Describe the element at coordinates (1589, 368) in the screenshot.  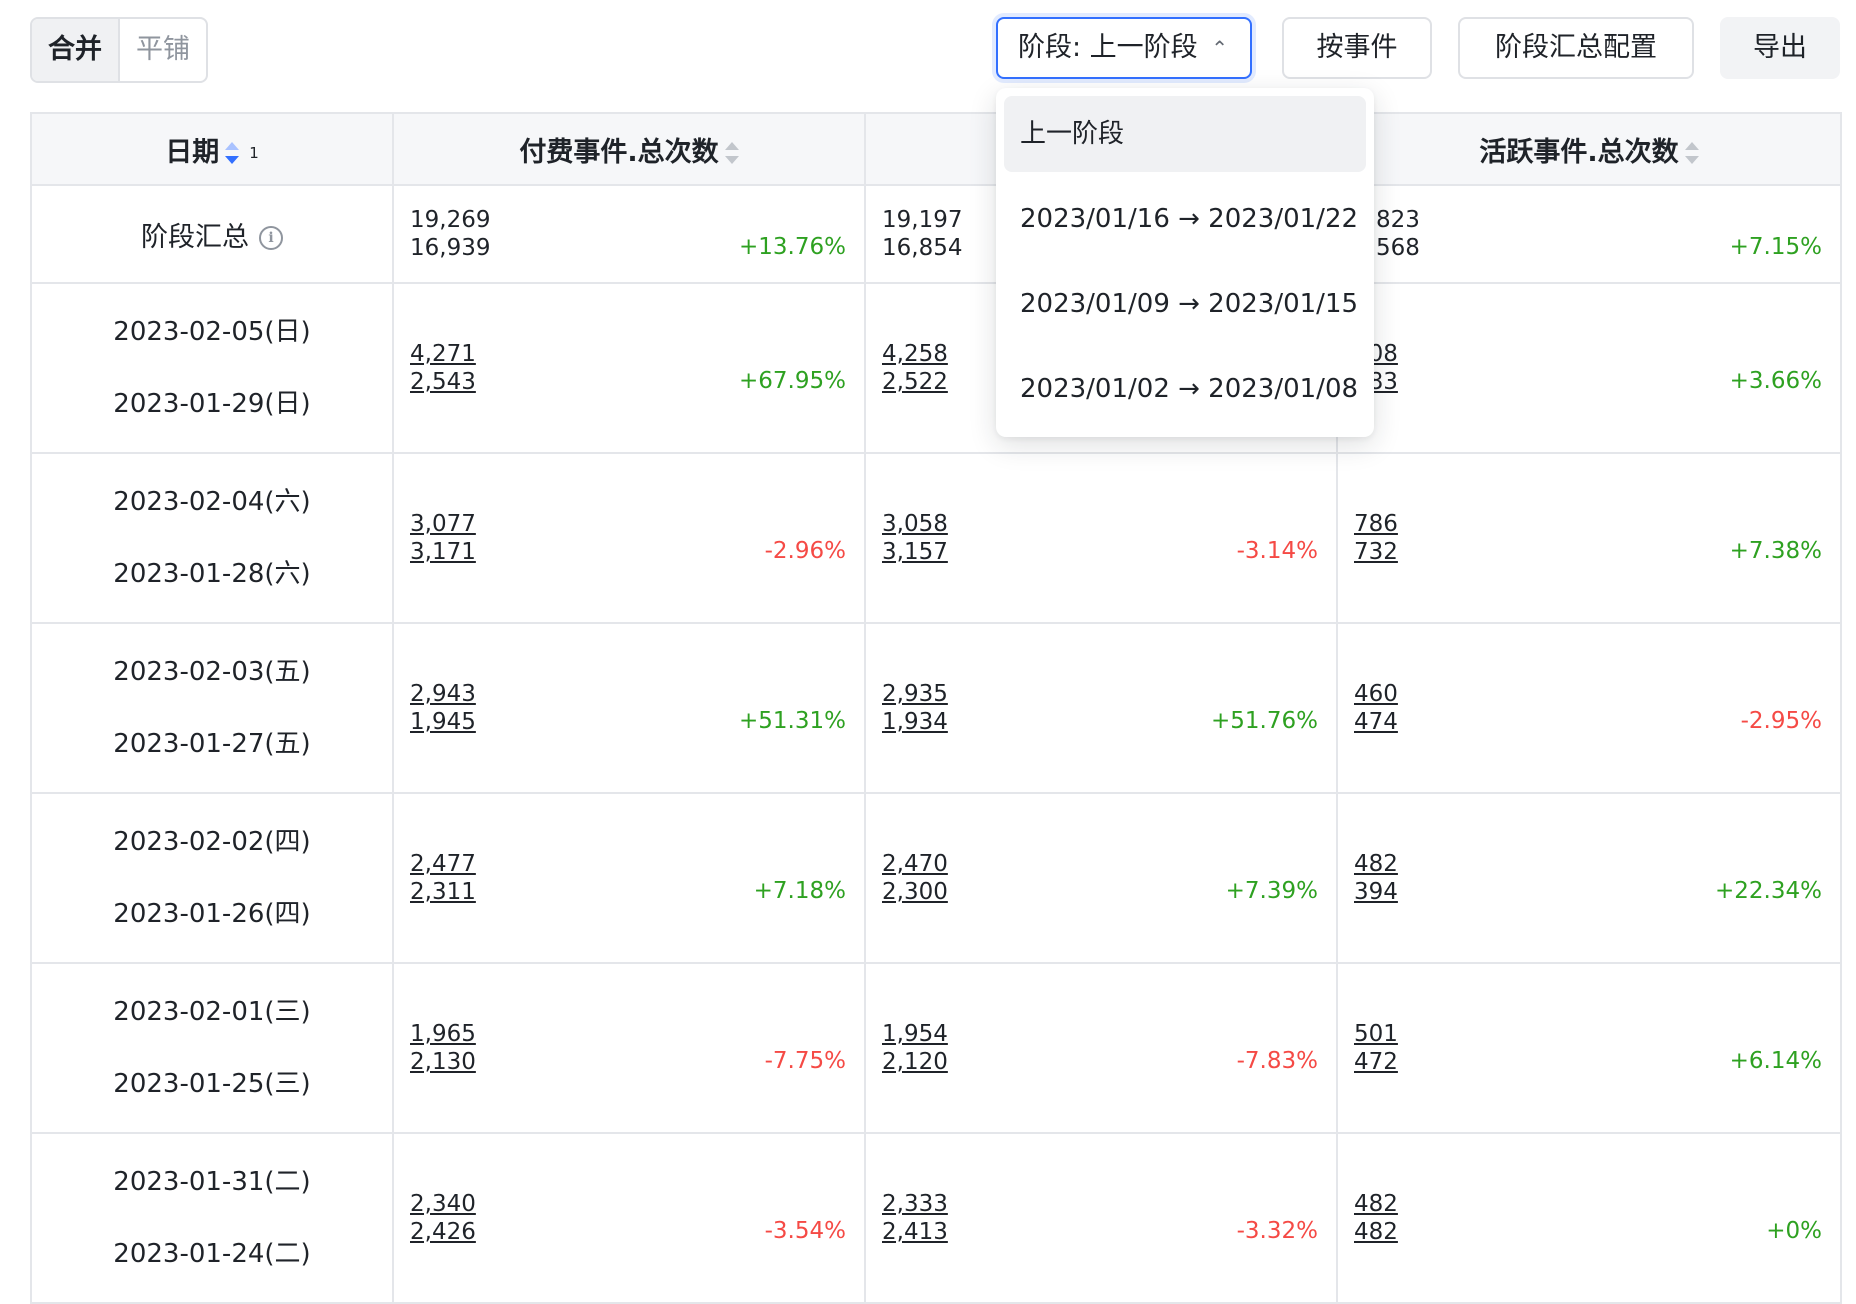
I see `value-cell: 708 683 +3.66%` at that location.